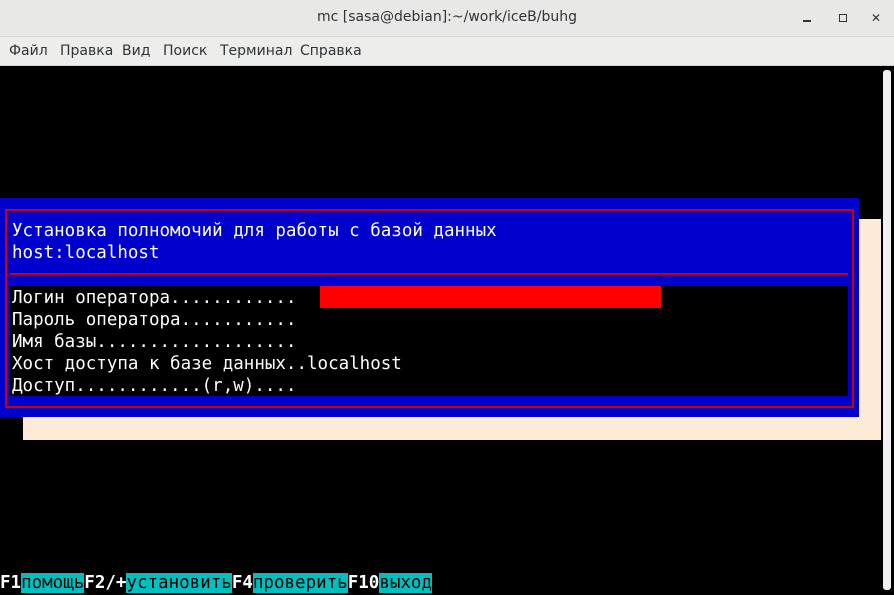 The width and height of the screenshot is (894, 595). What do you see at coordinates (876, 18) in the screenshot?
I see `close-icon: ✕` at bounding box center [876, 18].